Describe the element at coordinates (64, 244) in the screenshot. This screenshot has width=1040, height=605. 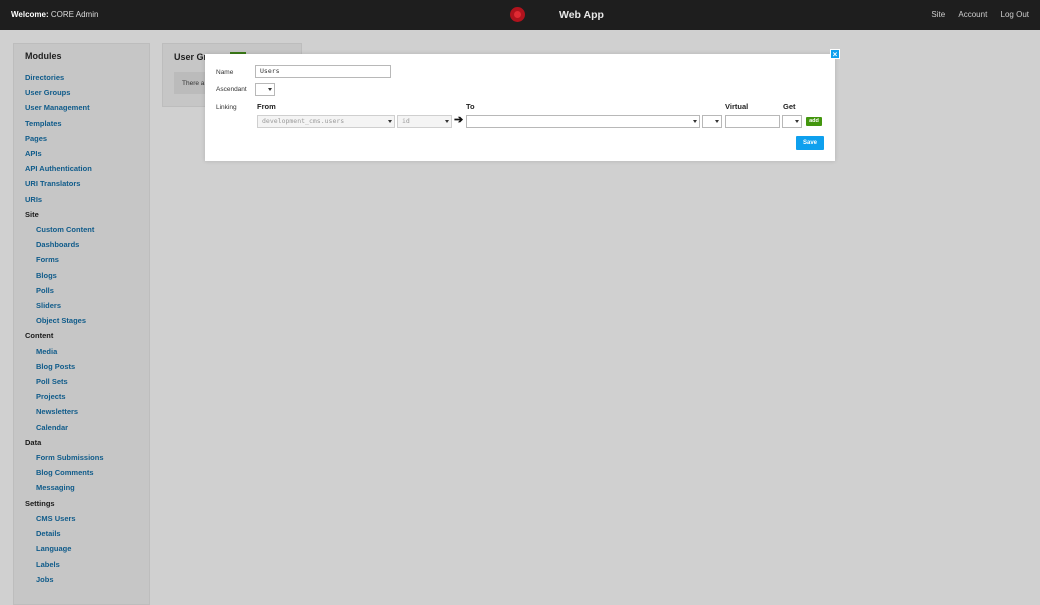
I see `sidebar-item: Dashboards` at that location.